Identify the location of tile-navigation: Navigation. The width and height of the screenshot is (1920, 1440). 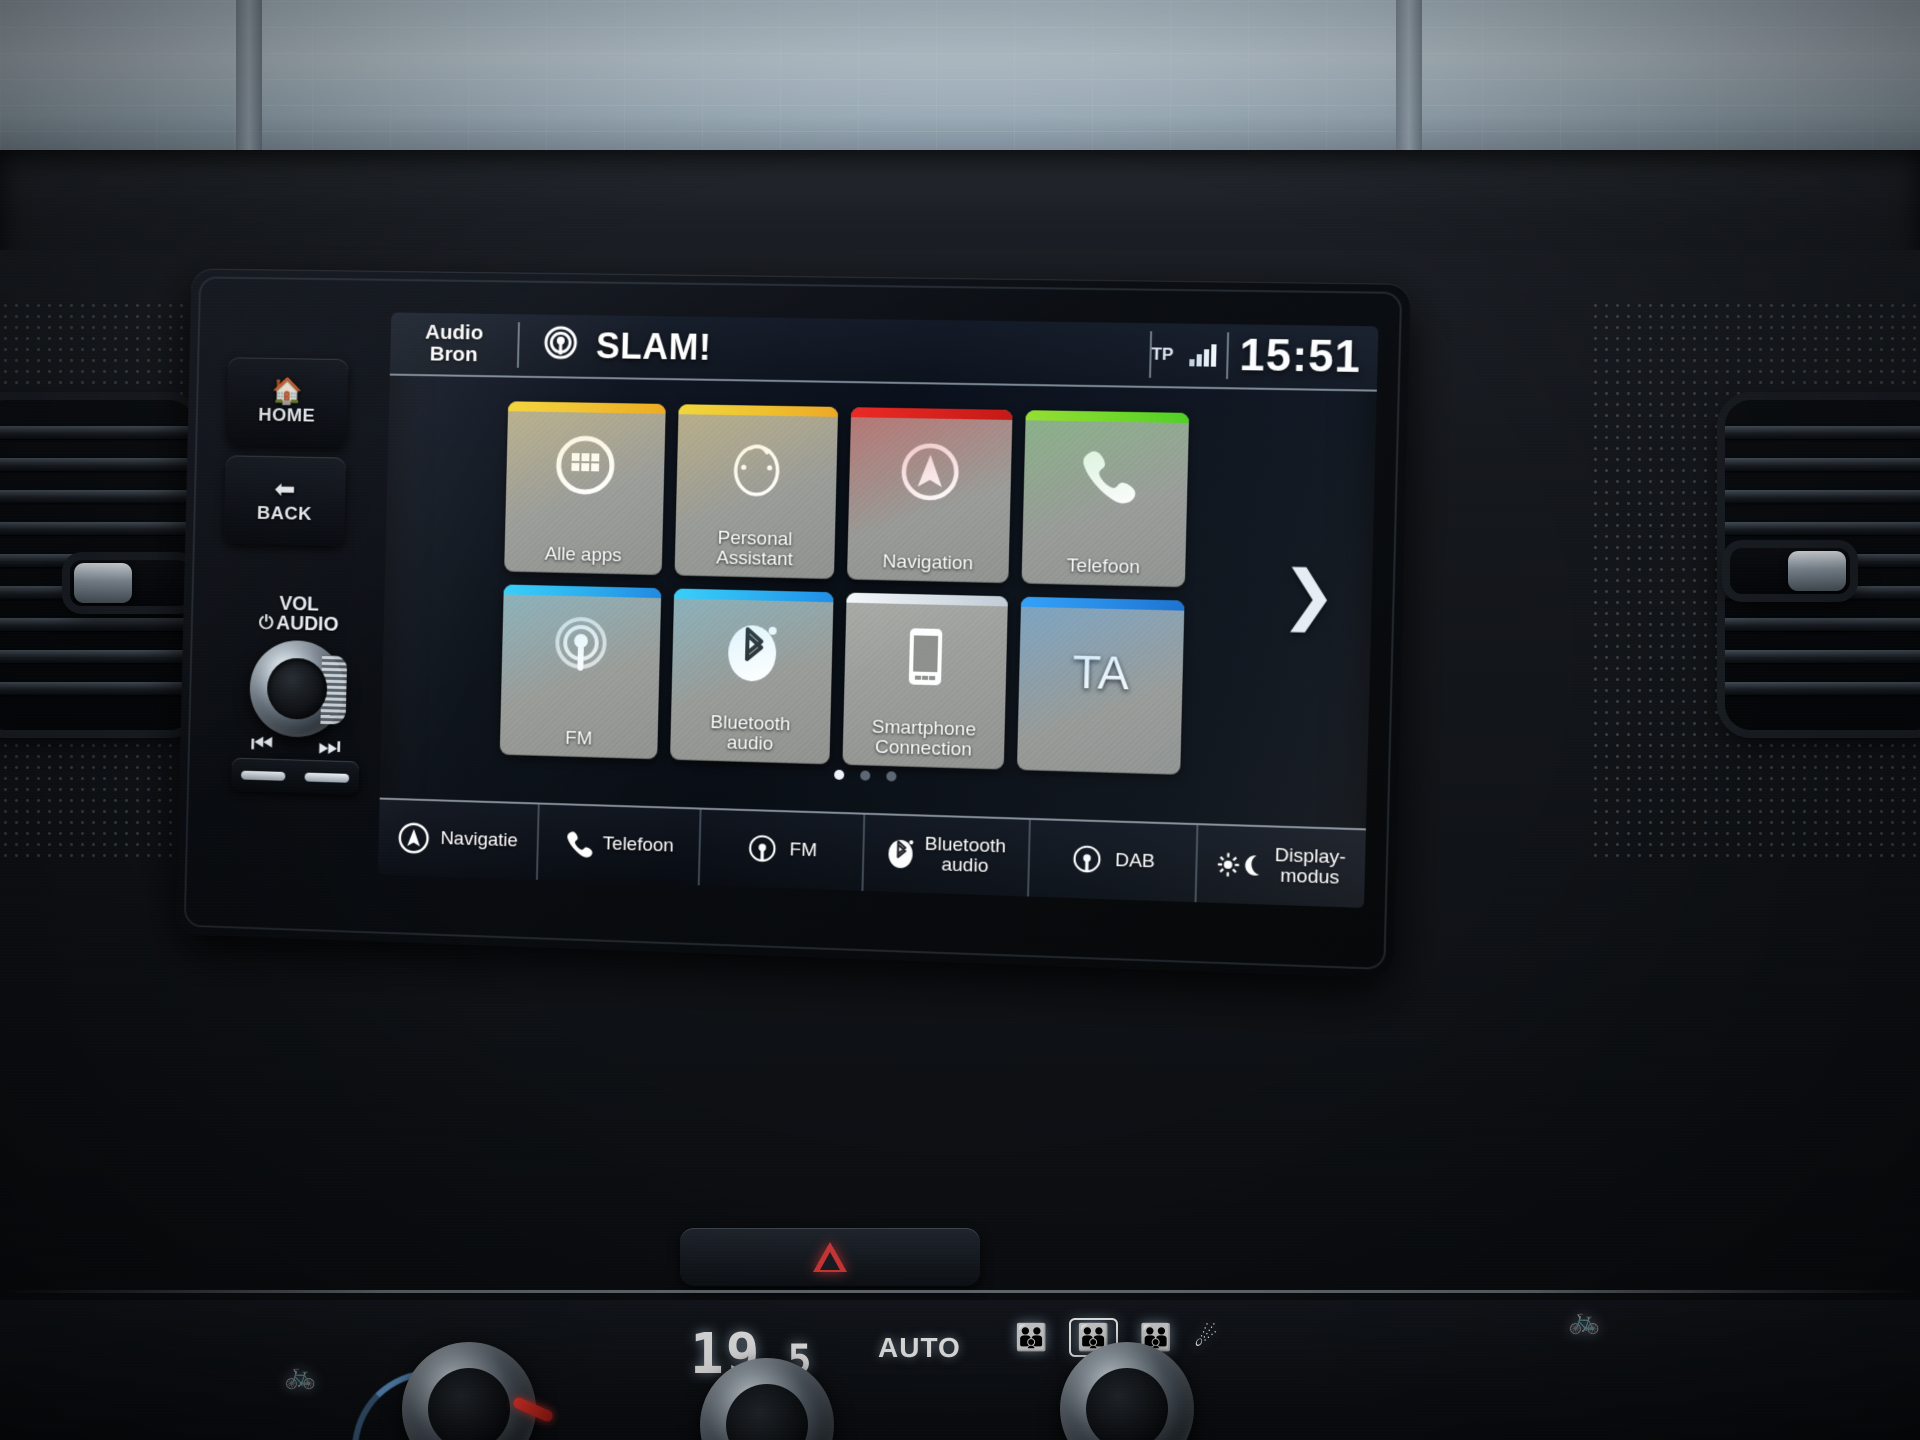
(929, 495).